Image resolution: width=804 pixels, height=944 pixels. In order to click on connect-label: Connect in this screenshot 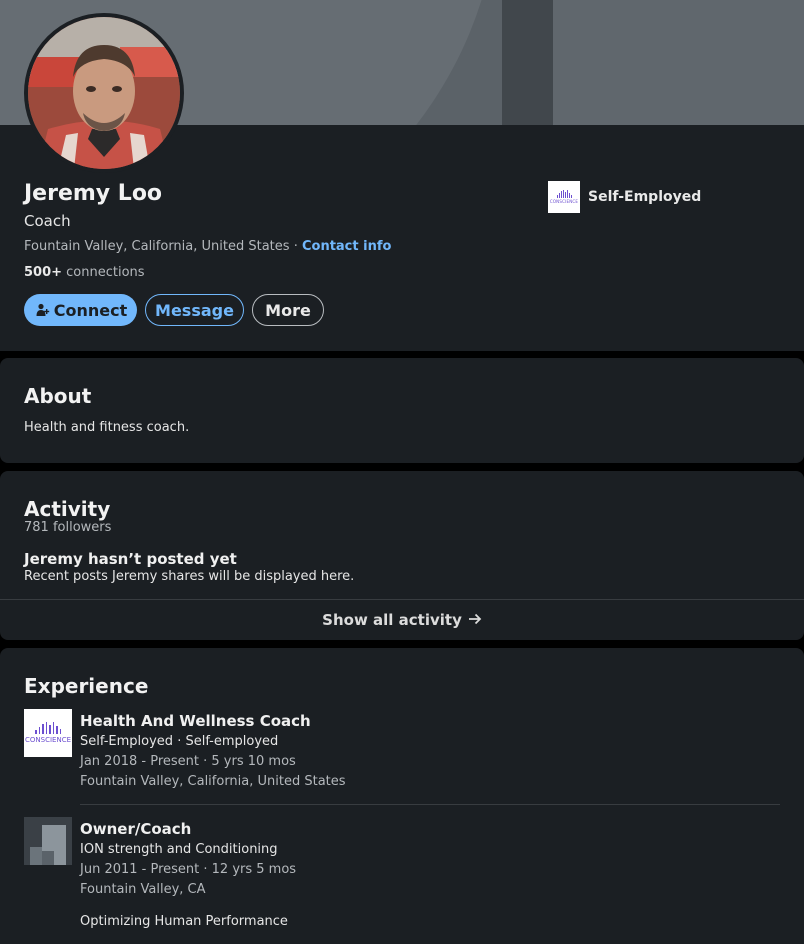, I will do `click(90, 310)`.